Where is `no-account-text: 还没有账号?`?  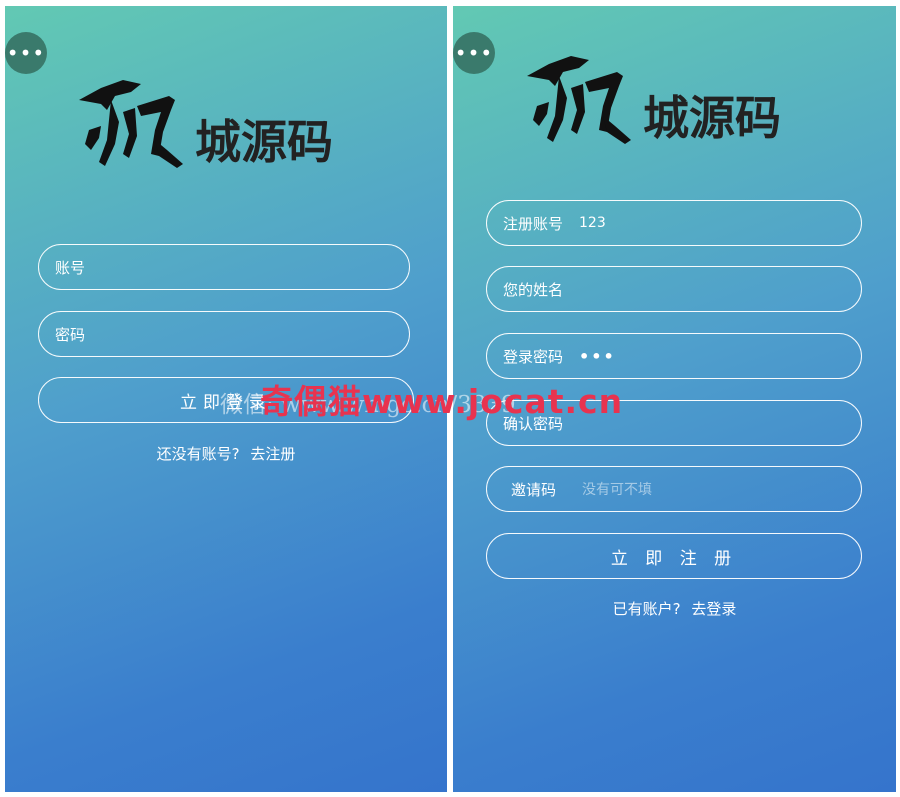 no-account-text: 还没有账号? is located at coordinates (198, 454).